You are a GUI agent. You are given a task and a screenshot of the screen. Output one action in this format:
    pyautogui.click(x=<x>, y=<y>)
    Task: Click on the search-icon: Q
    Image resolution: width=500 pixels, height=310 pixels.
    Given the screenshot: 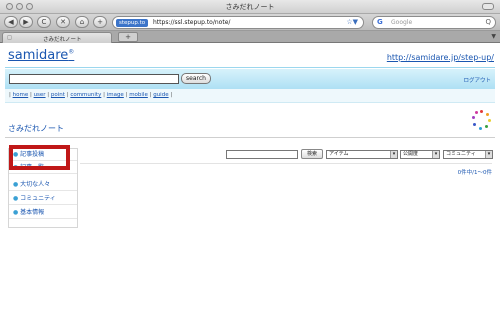 What is the action you would take?
    pyautogui.click(x=488, y=22)
    